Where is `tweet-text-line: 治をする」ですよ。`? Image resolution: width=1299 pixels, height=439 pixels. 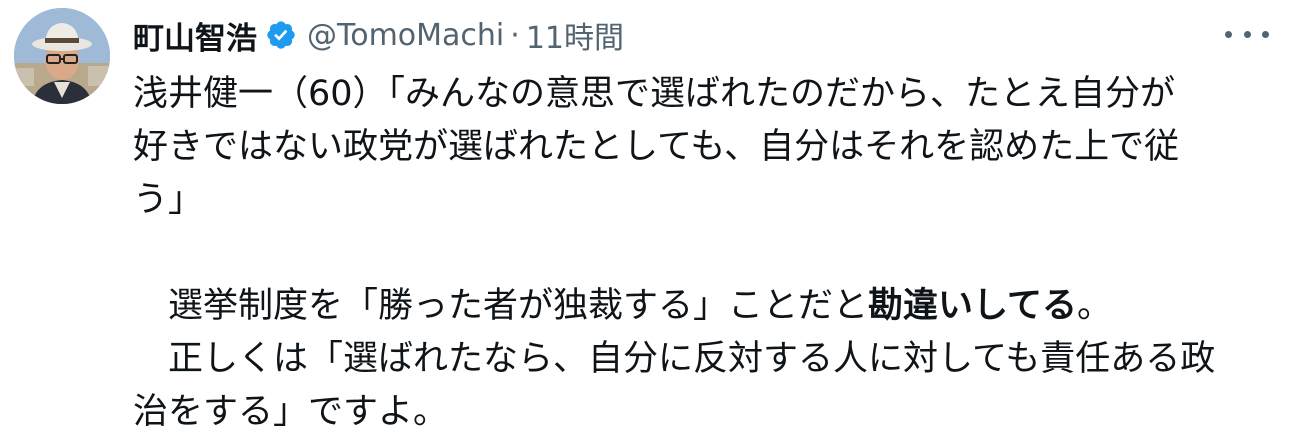 tweet-text-line: 治をする」ですよ。 is located at coordinates (291, 412).